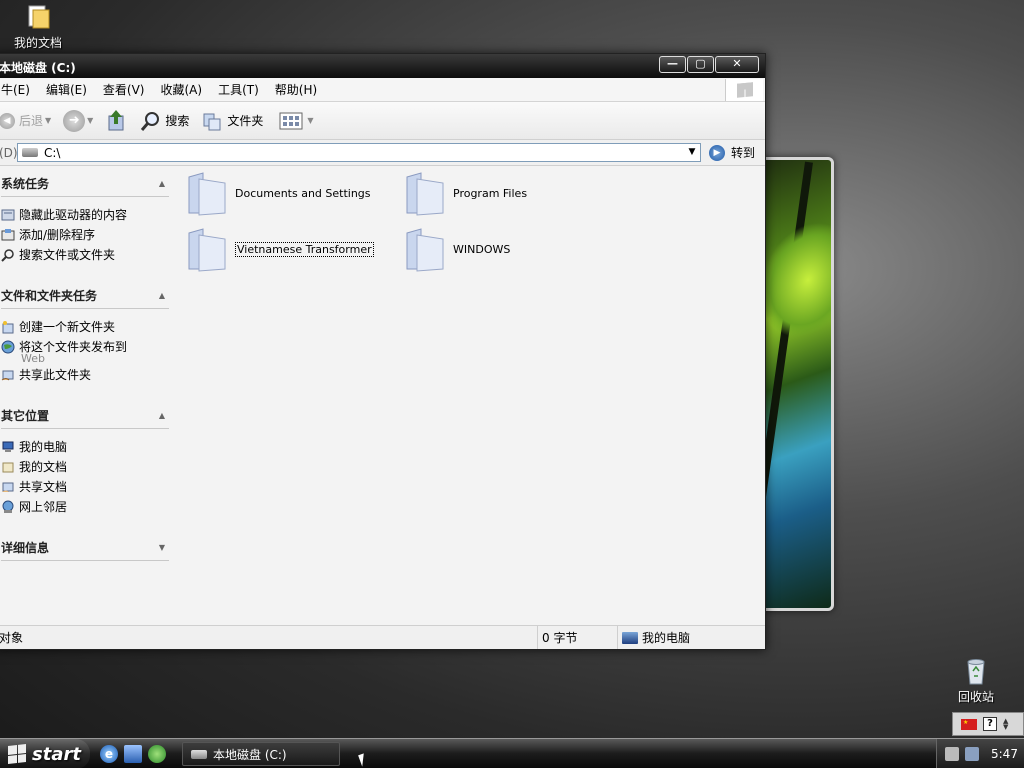 The height and width of the screenshot is (768, 1024). Describe the element at coordinates (85, 418) in the screenshot. I see `other-places-header: 其它位置 ▲` at that location.